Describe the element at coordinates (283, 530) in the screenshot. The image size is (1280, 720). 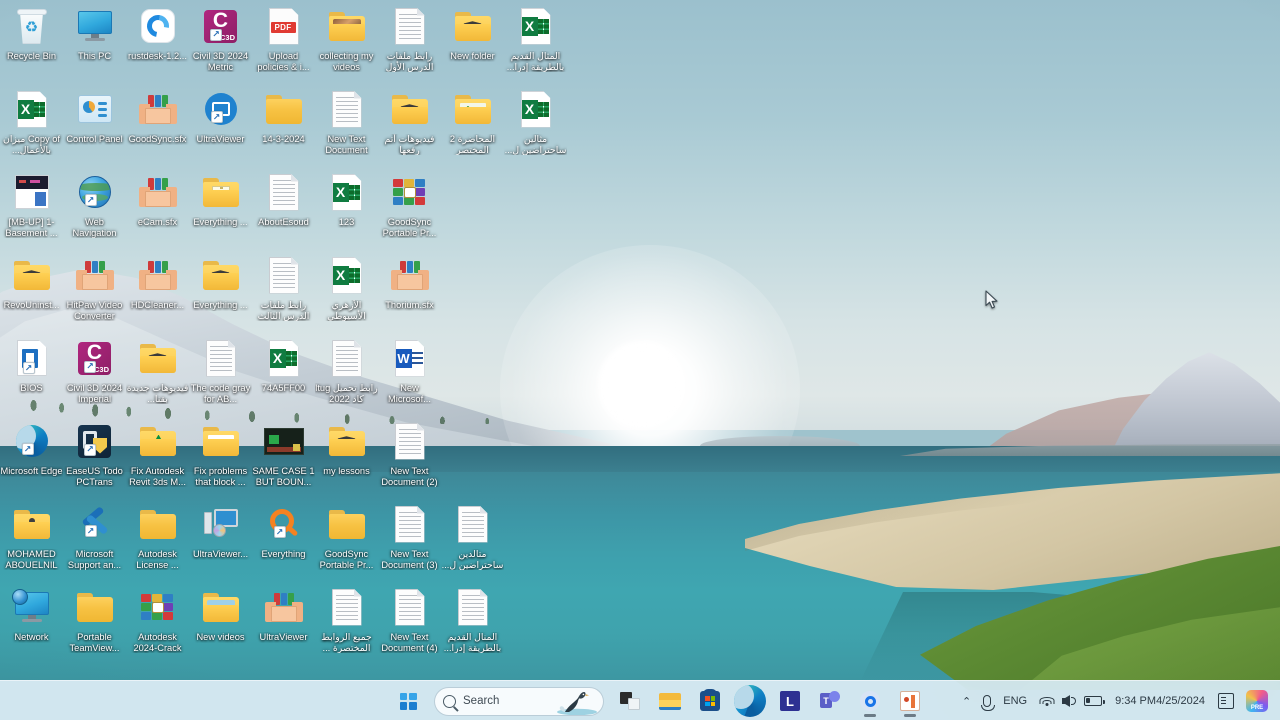
I see `desktop-icon: Everything` at that location.